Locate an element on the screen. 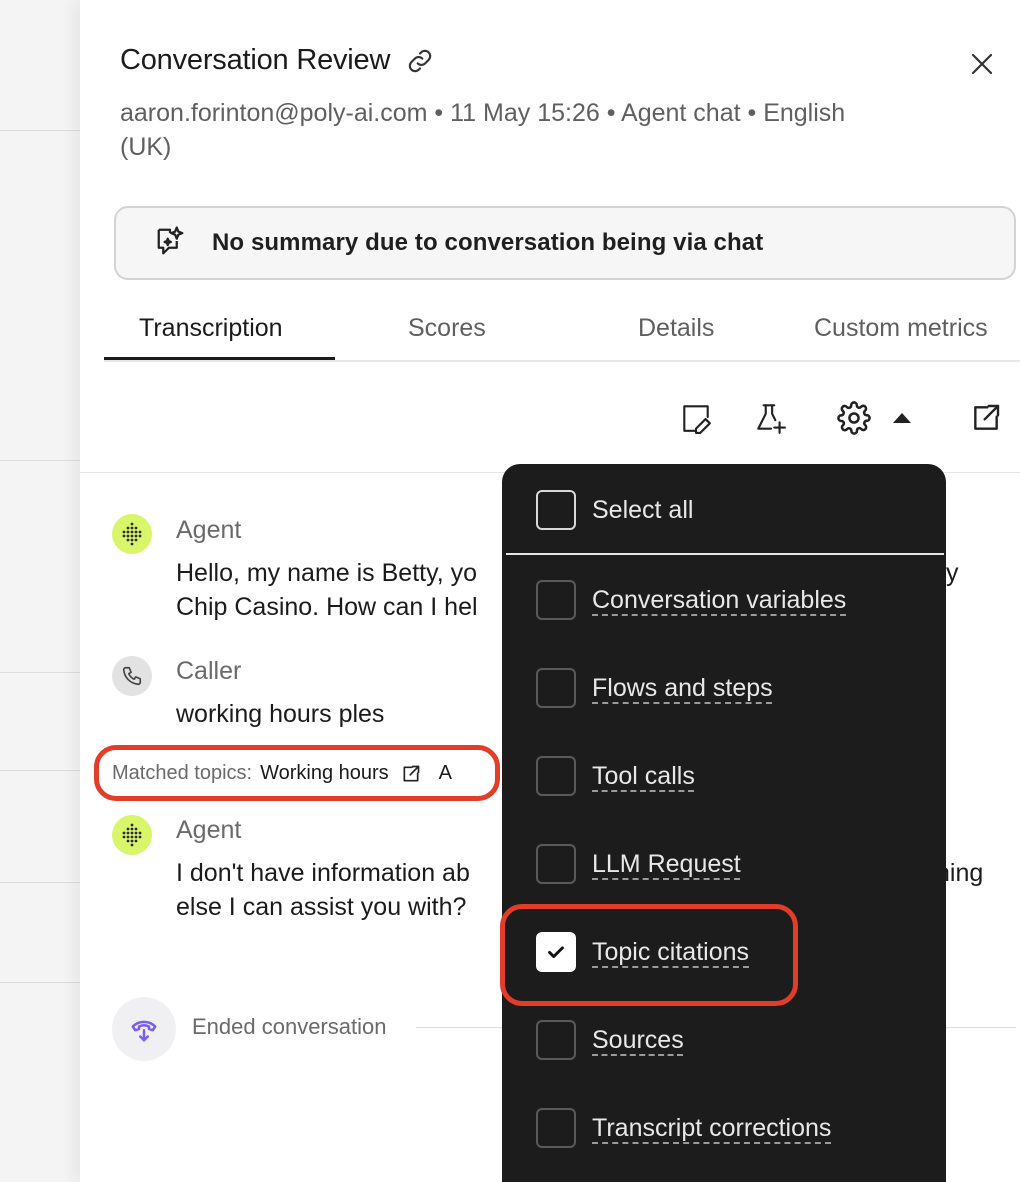  option-conversation-variables: Conversation variables is located at coordinates (691, 600).